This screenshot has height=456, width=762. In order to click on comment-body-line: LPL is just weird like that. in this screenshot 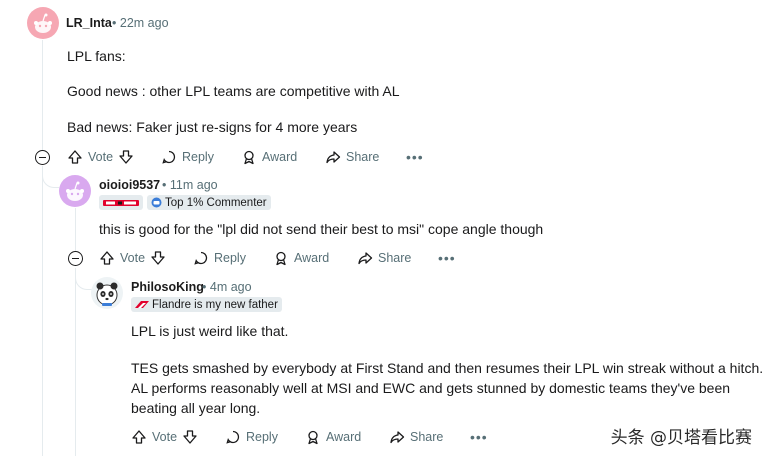, I will do `click(210, 331)`.